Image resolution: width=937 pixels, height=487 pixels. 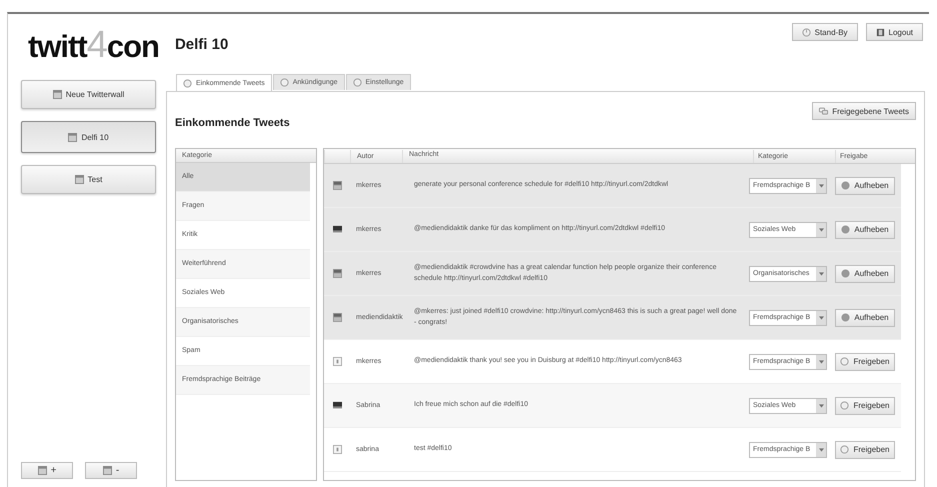 I want to click on approved-tweets-button: Freigegebene Tweets, so click(x=864, y=111).